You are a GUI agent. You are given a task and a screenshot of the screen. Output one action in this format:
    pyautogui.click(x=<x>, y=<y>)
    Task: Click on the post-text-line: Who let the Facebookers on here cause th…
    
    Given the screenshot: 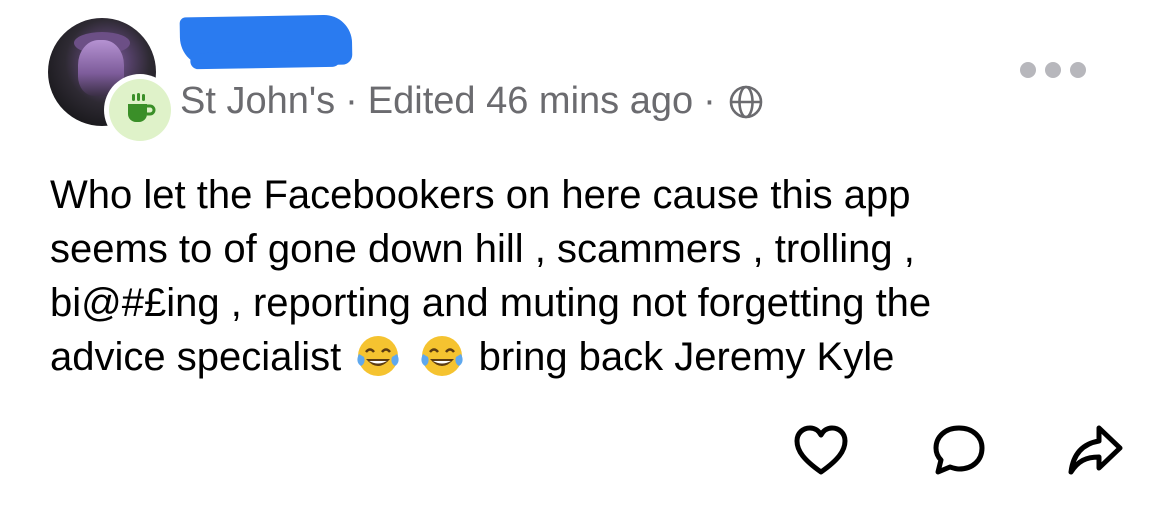 What is the action you would take?
    pyautogui.click(x=480, y=195)
    